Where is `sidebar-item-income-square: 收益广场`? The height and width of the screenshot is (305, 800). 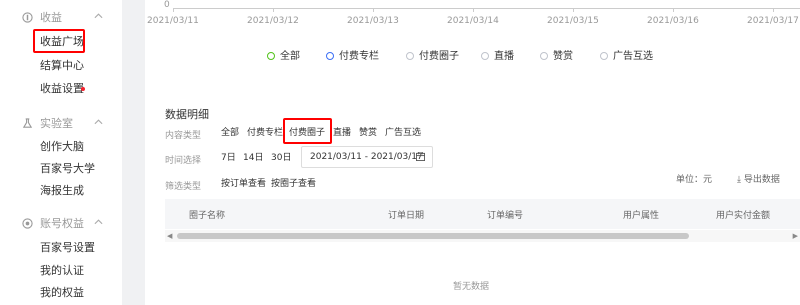 sidebar-item-income-square: 收益广场 is located at coordinates (62, 42).